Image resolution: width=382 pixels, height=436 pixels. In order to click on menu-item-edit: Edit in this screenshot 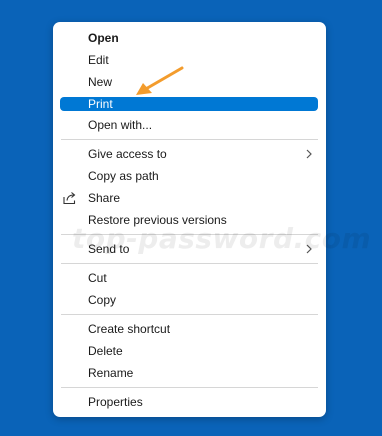, I will do `click(189, 60)`.